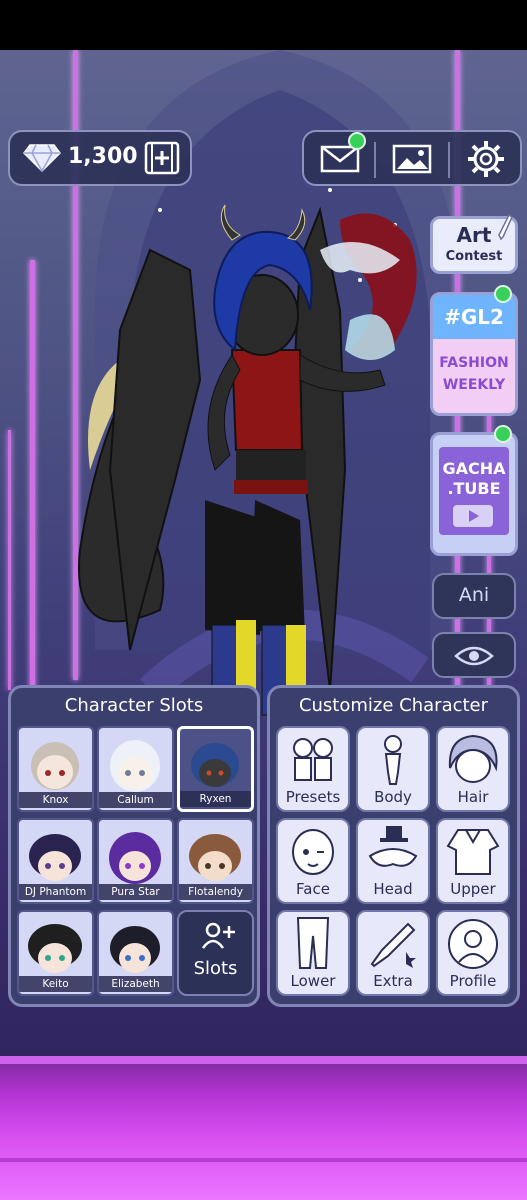 The image size is (527, 1200). I want to click on character-slot: Keito, so click(55, 953).